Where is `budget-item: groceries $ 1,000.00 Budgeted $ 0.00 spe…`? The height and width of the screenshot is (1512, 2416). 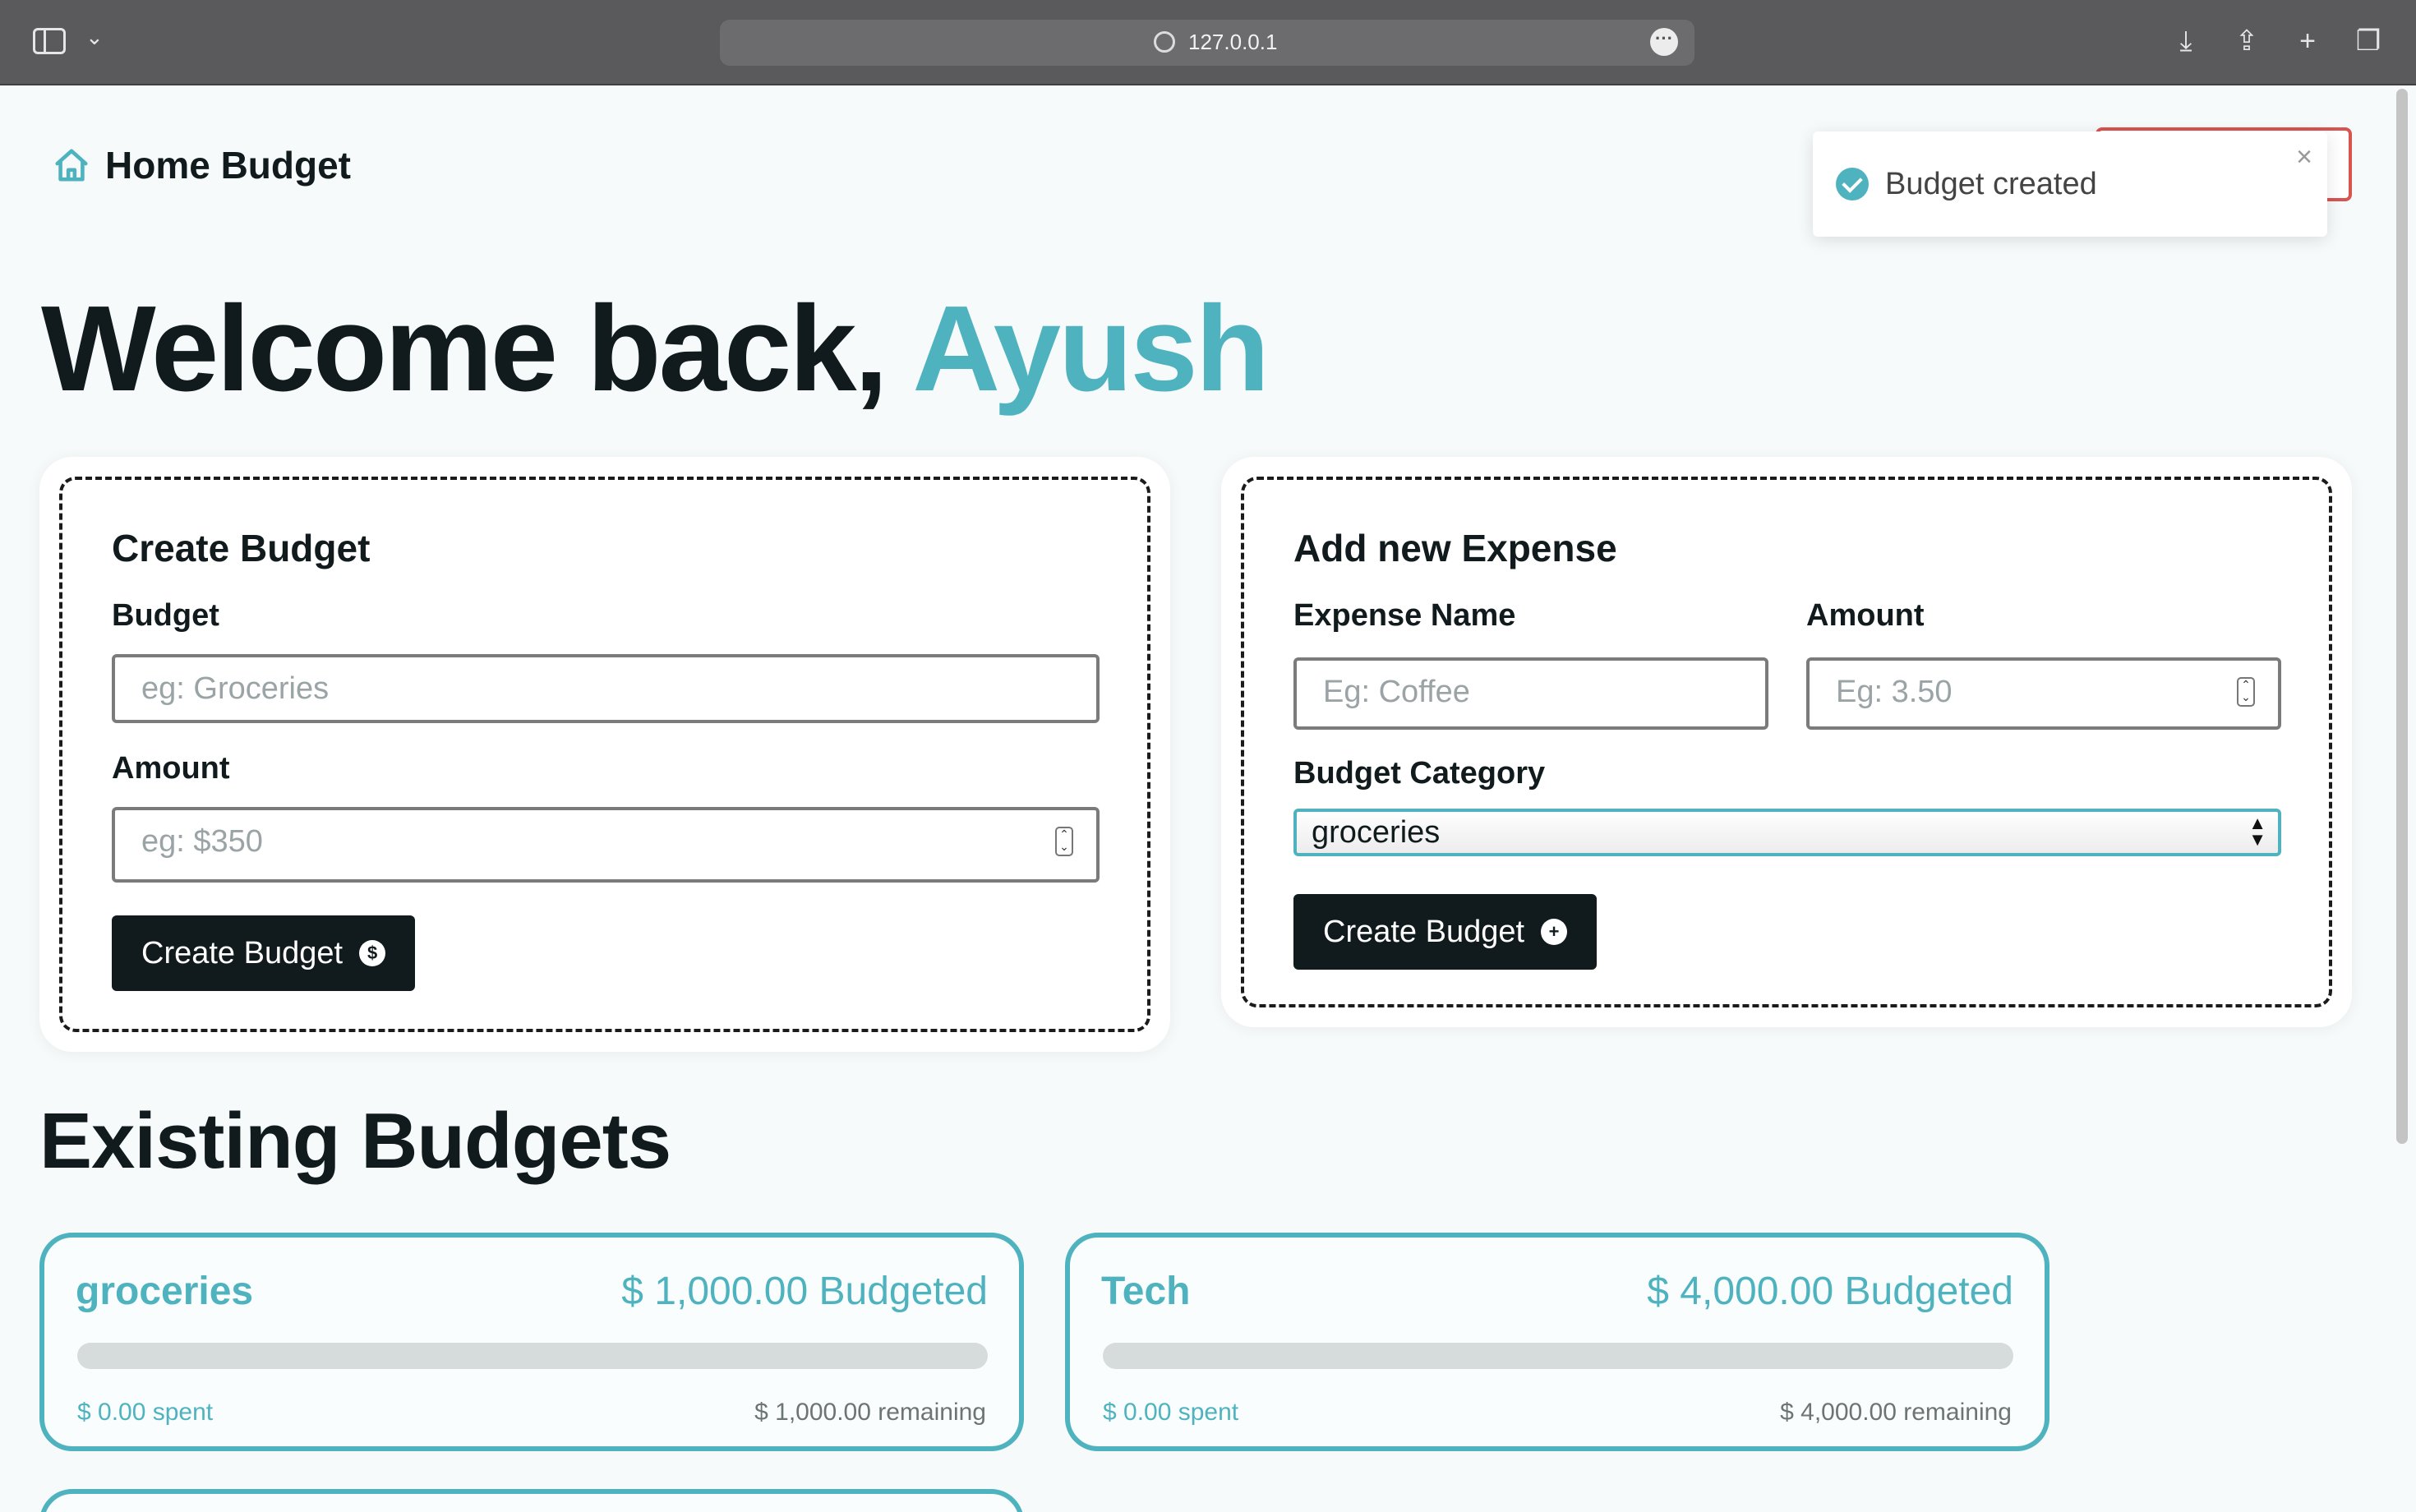
budget-item: groceries $ 1,000.00 Budgeted $ 0.00 spe… is located at coordinates (531, 1342).